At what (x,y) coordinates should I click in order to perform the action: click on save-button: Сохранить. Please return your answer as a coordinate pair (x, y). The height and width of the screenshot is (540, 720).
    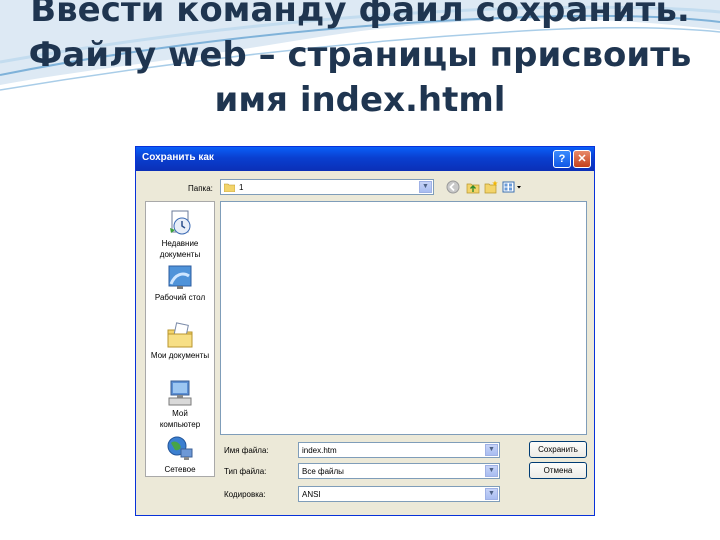
    Looking at the image, I should click on (558, 449).